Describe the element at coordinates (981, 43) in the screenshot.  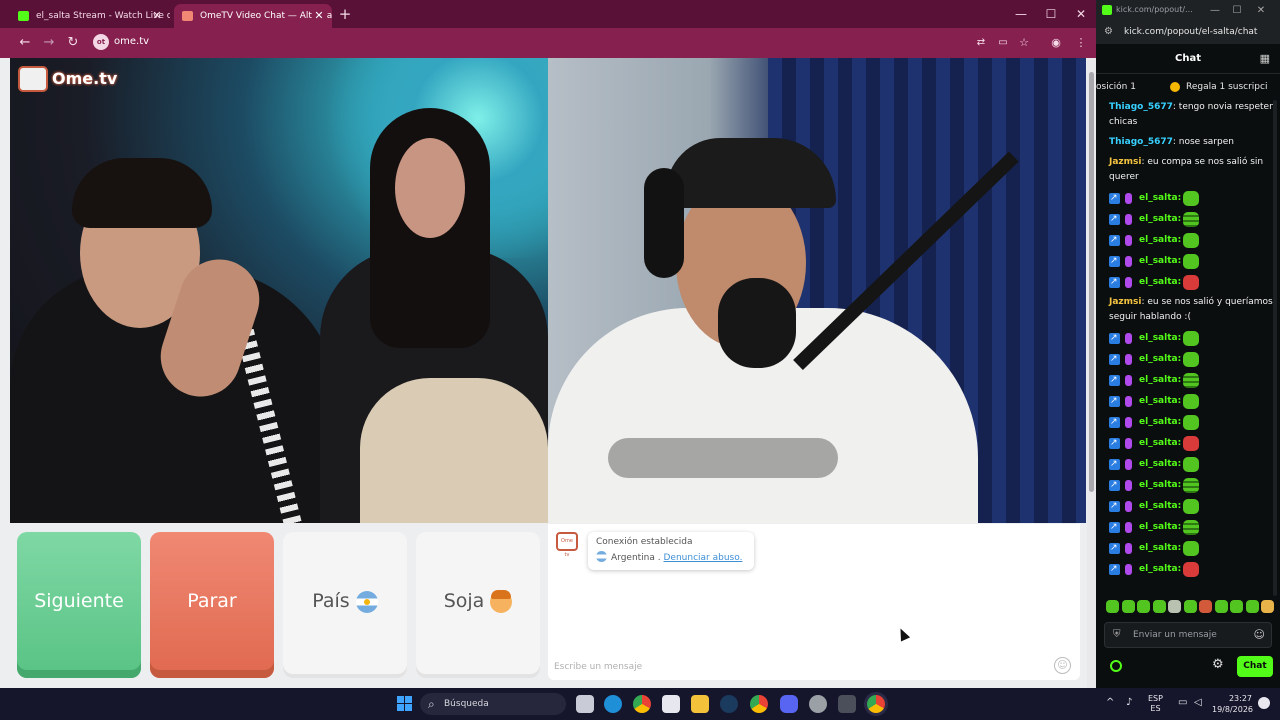
I see `translate-icon: ⇄` at that location.